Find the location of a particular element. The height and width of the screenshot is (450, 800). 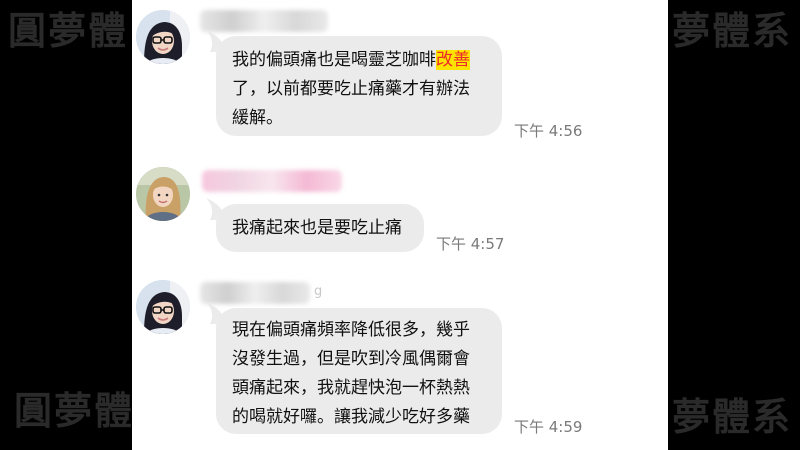

avatar-woman-blonde-icon is located at coordinates (163, 194).